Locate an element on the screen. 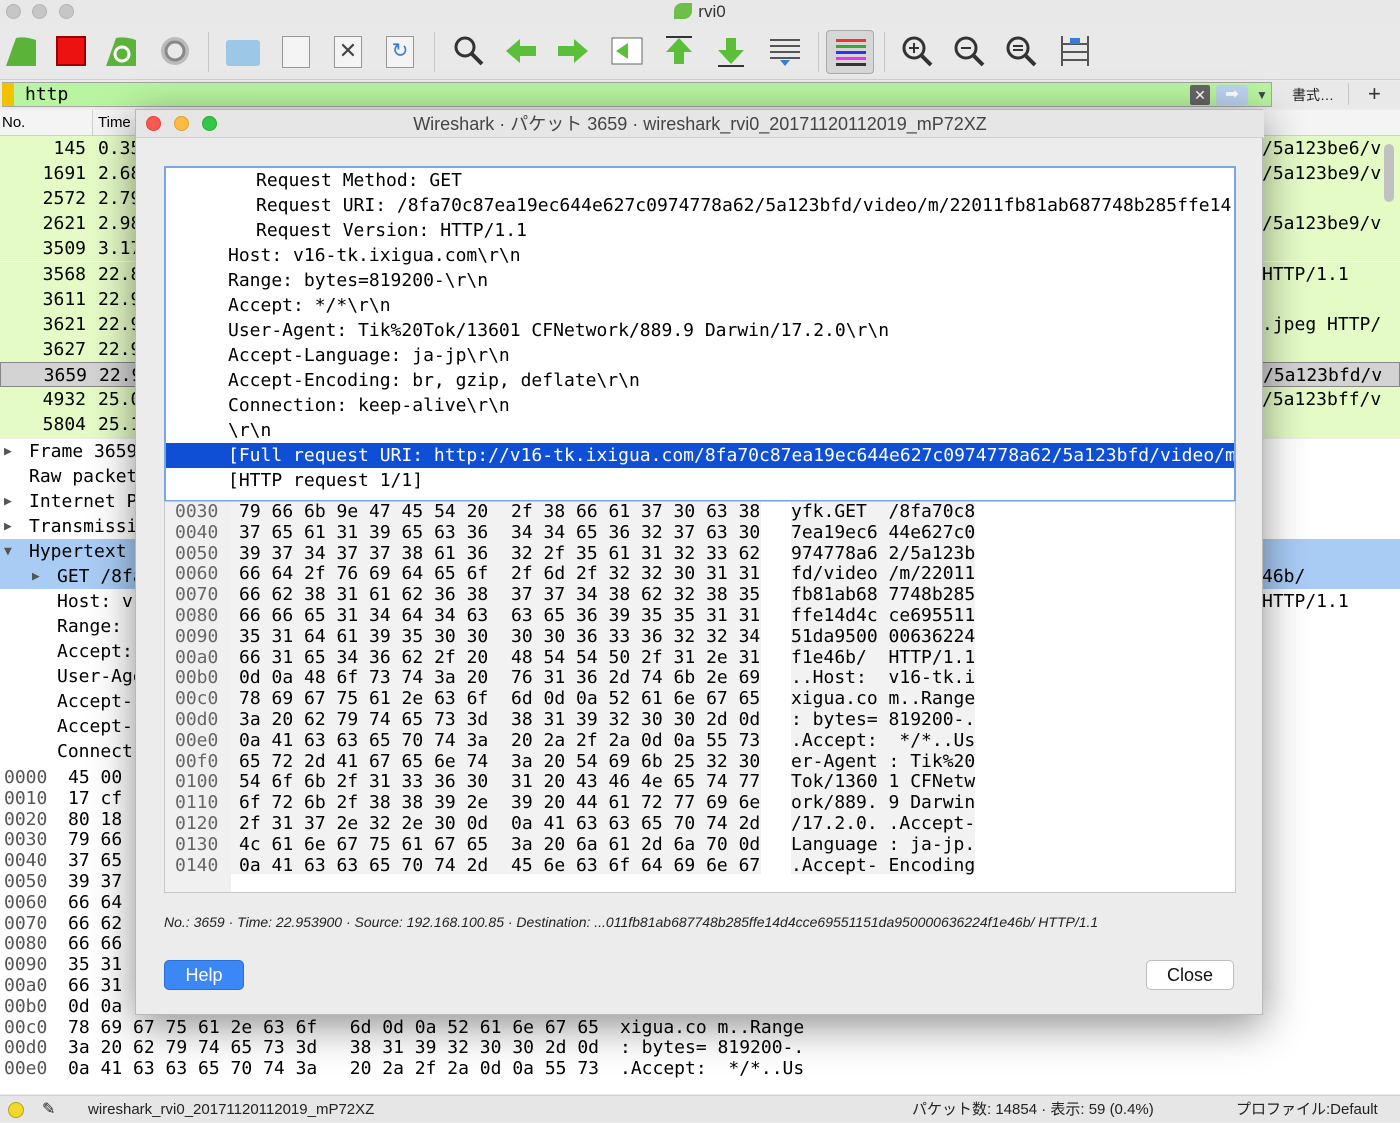  help-button: Help is located at coordinates (204, 975).